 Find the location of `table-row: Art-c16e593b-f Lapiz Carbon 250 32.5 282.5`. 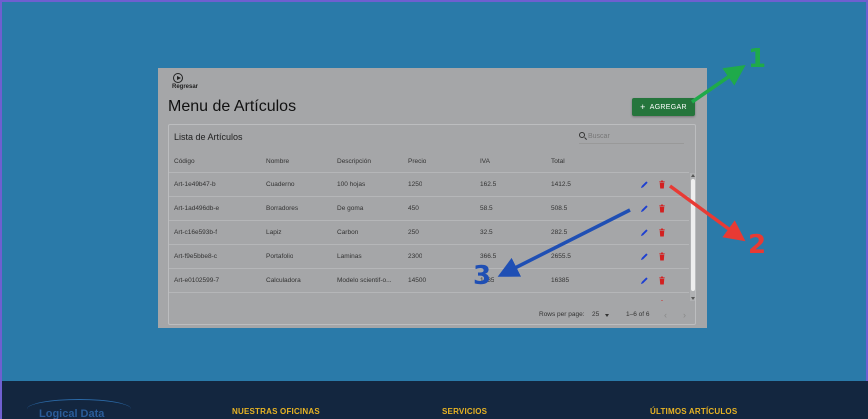

table-row: Art-c16e593b-f Lapiz Carbon 250 32.5 282.5 is located at coordinates (429, 233).